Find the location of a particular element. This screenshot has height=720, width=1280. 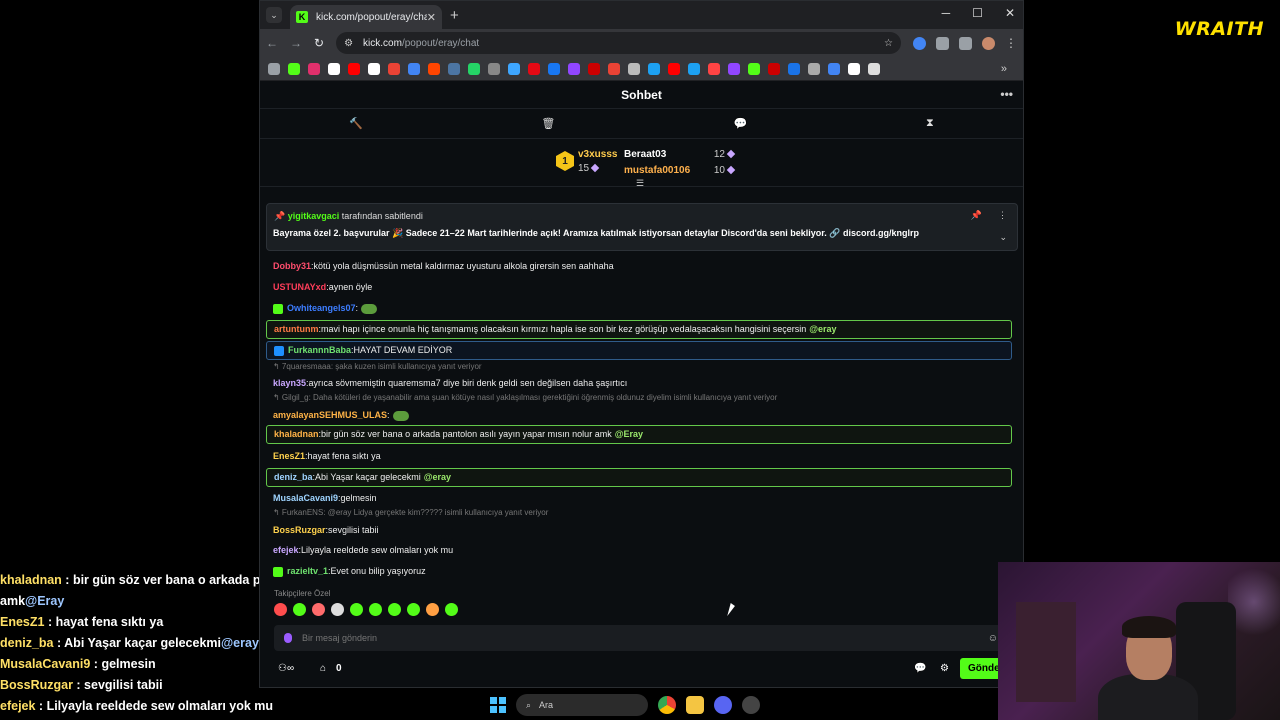

chat-username: Dobby31 is located at coordinates (292, 266).